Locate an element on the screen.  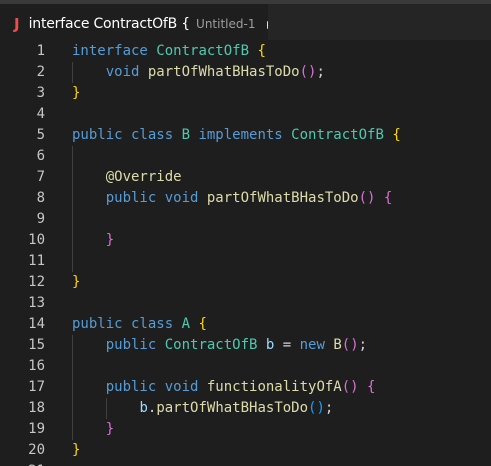
line-number: 4 is located at coordinates (40, 114).